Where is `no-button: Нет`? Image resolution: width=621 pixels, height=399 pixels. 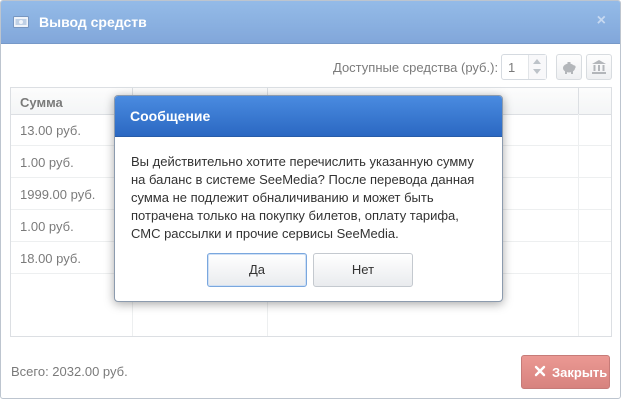 no-button: Нет is located at coordinates (363, 270).